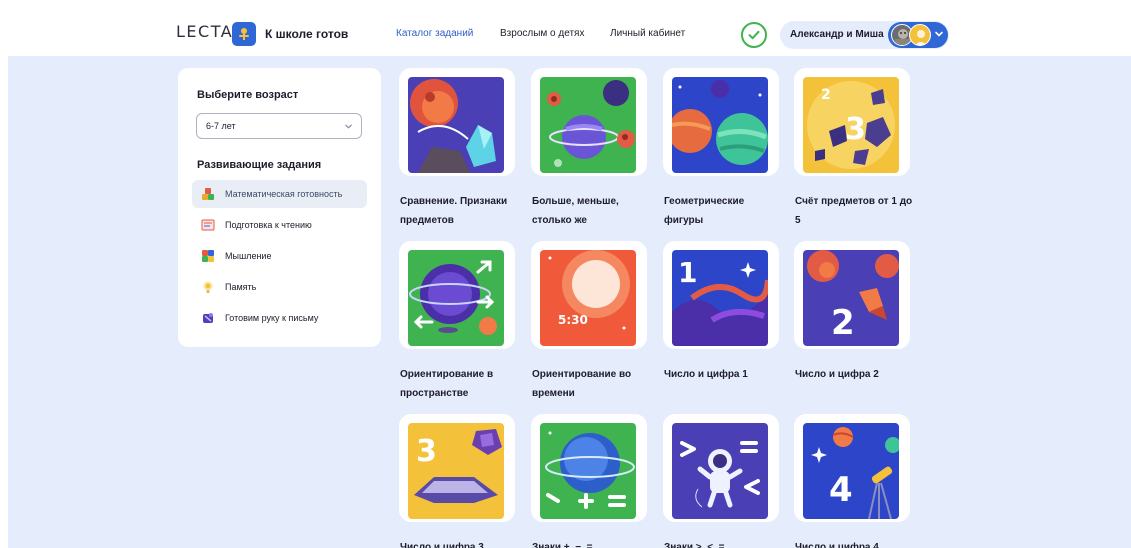 This screenshot has width=1131, height=548. I want to click on user-menu: Александр и Миша, so click(864, 35).